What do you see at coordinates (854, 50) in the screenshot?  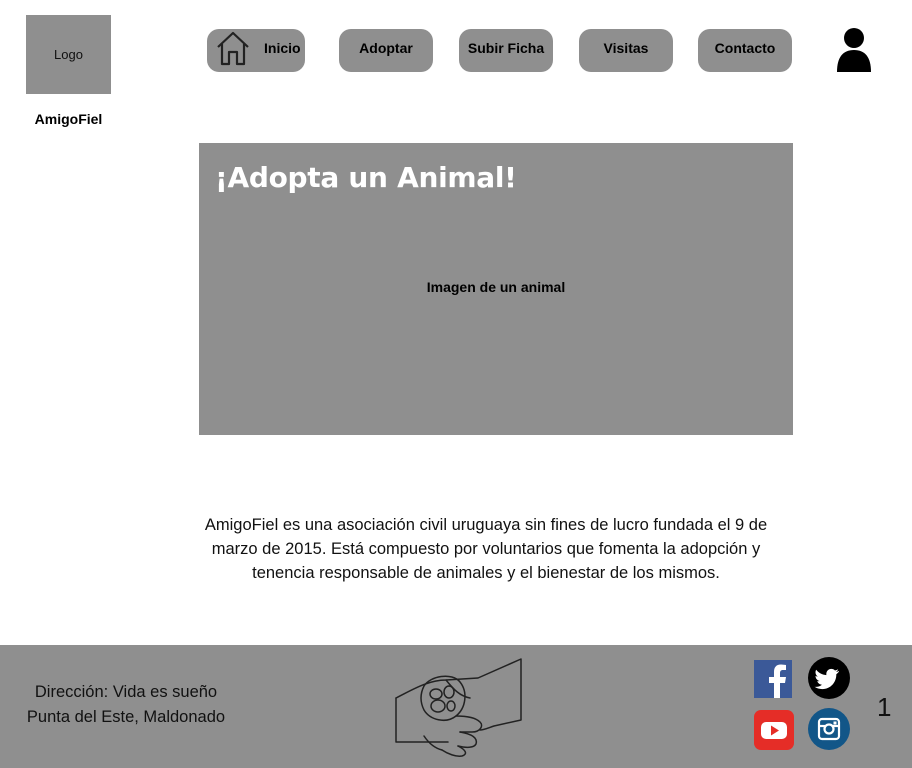 I see `user-icon` at bounding box center [854, 50].